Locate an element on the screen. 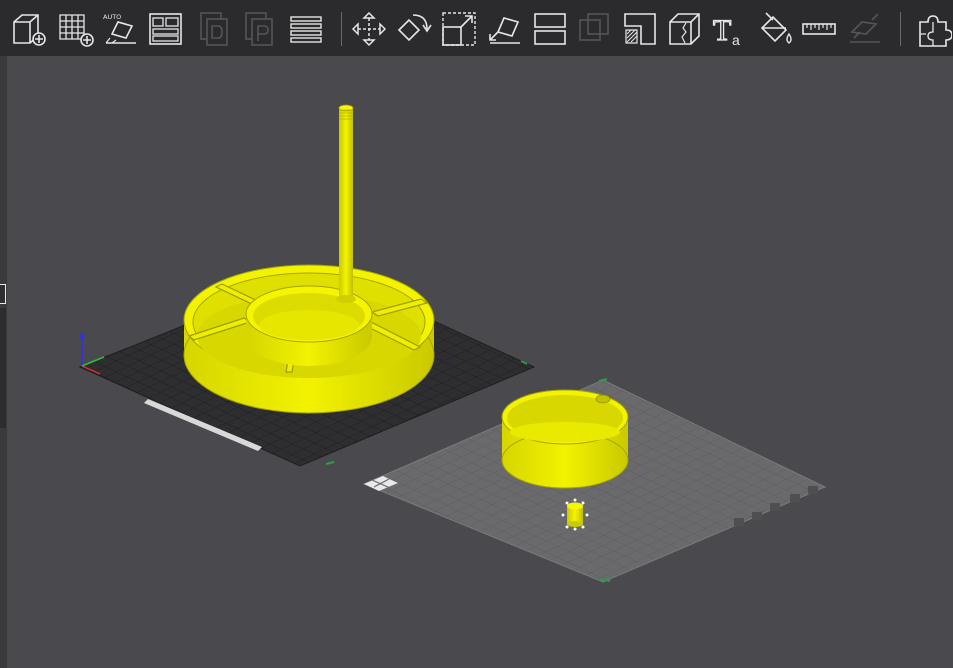 The height and width of the screenshot is (668, 953). arrange-button is located at coordinates (166, 29).